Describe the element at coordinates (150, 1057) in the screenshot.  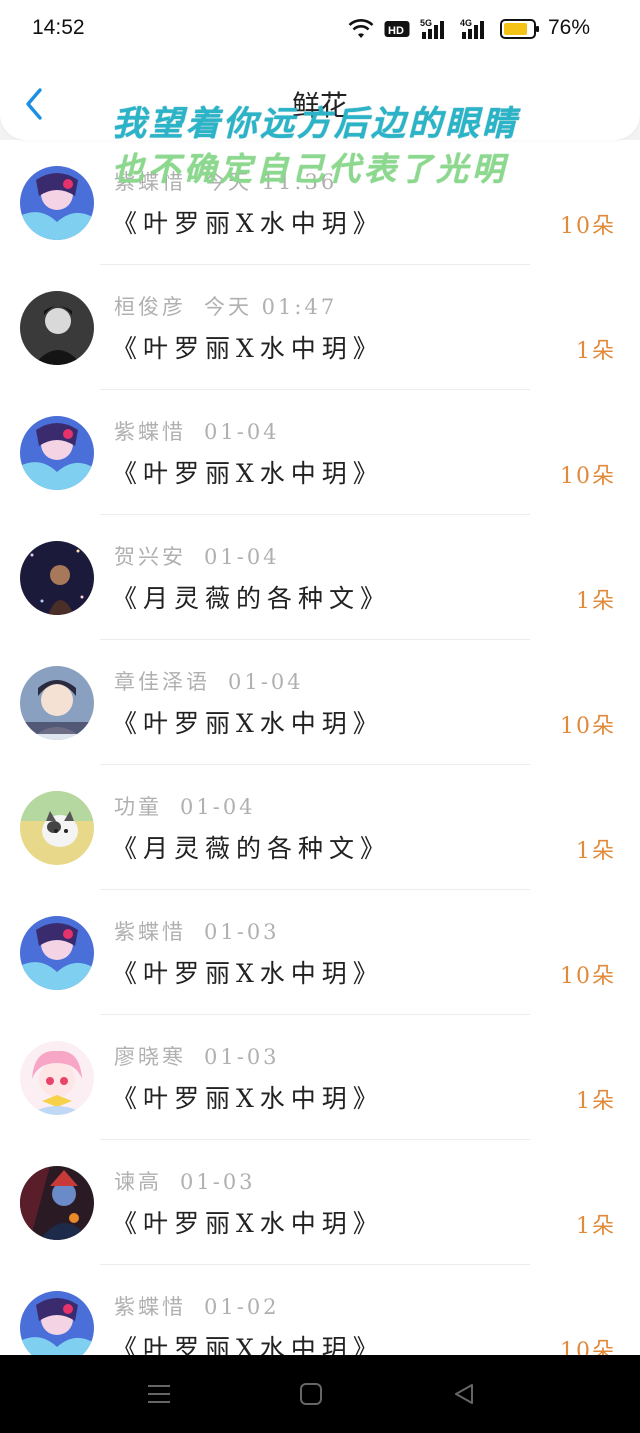
I see `item-user: 廖晓寒` at that location.